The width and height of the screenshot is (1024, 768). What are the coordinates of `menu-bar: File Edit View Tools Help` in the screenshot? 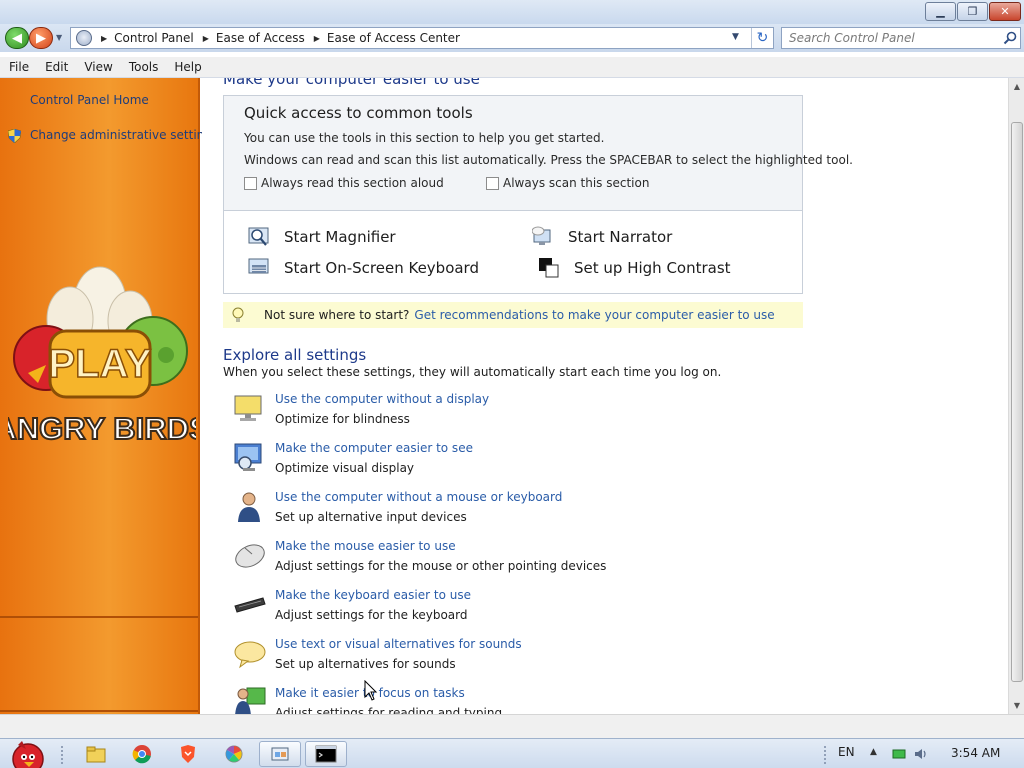 It's located at (512, 67).